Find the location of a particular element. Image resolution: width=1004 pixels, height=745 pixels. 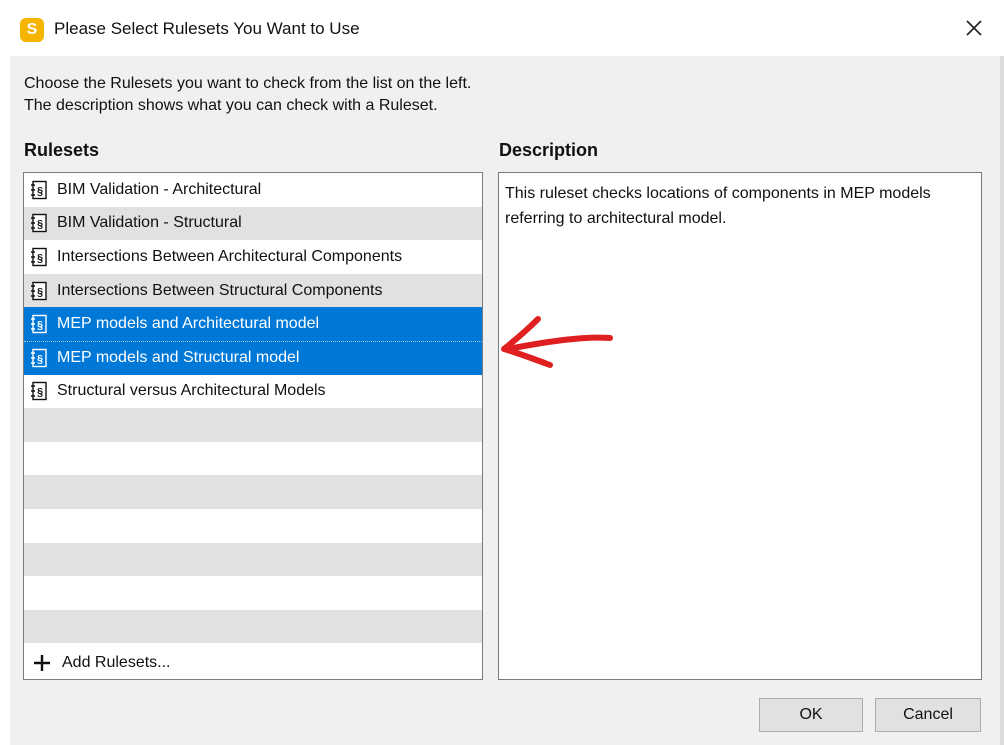

close-icon is located at coordinates (974, 28).